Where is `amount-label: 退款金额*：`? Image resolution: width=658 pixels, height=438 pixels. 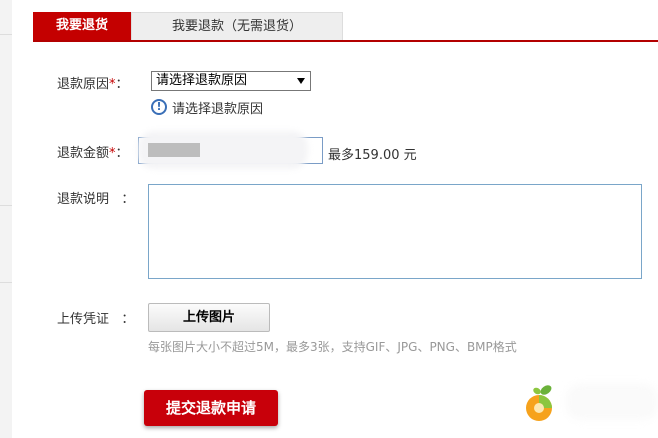
amount-label: 退款金额*： is located at coordinates (93, 153).